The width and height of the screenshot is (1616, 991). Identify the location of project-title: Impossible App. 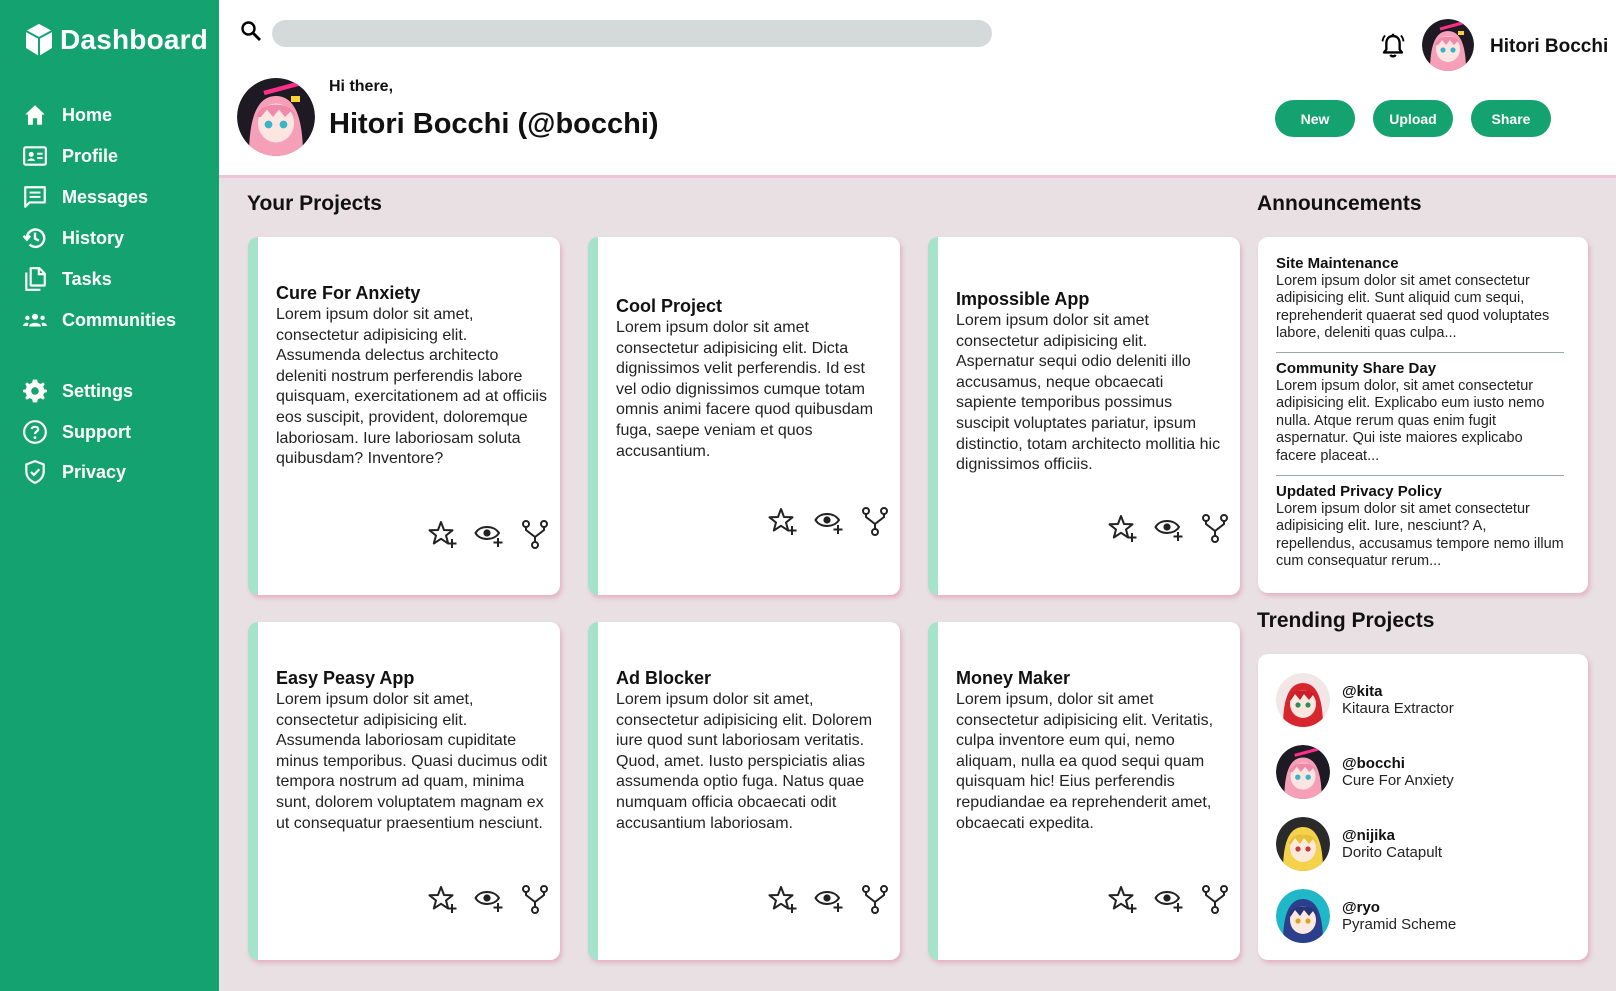
(1023, 299).